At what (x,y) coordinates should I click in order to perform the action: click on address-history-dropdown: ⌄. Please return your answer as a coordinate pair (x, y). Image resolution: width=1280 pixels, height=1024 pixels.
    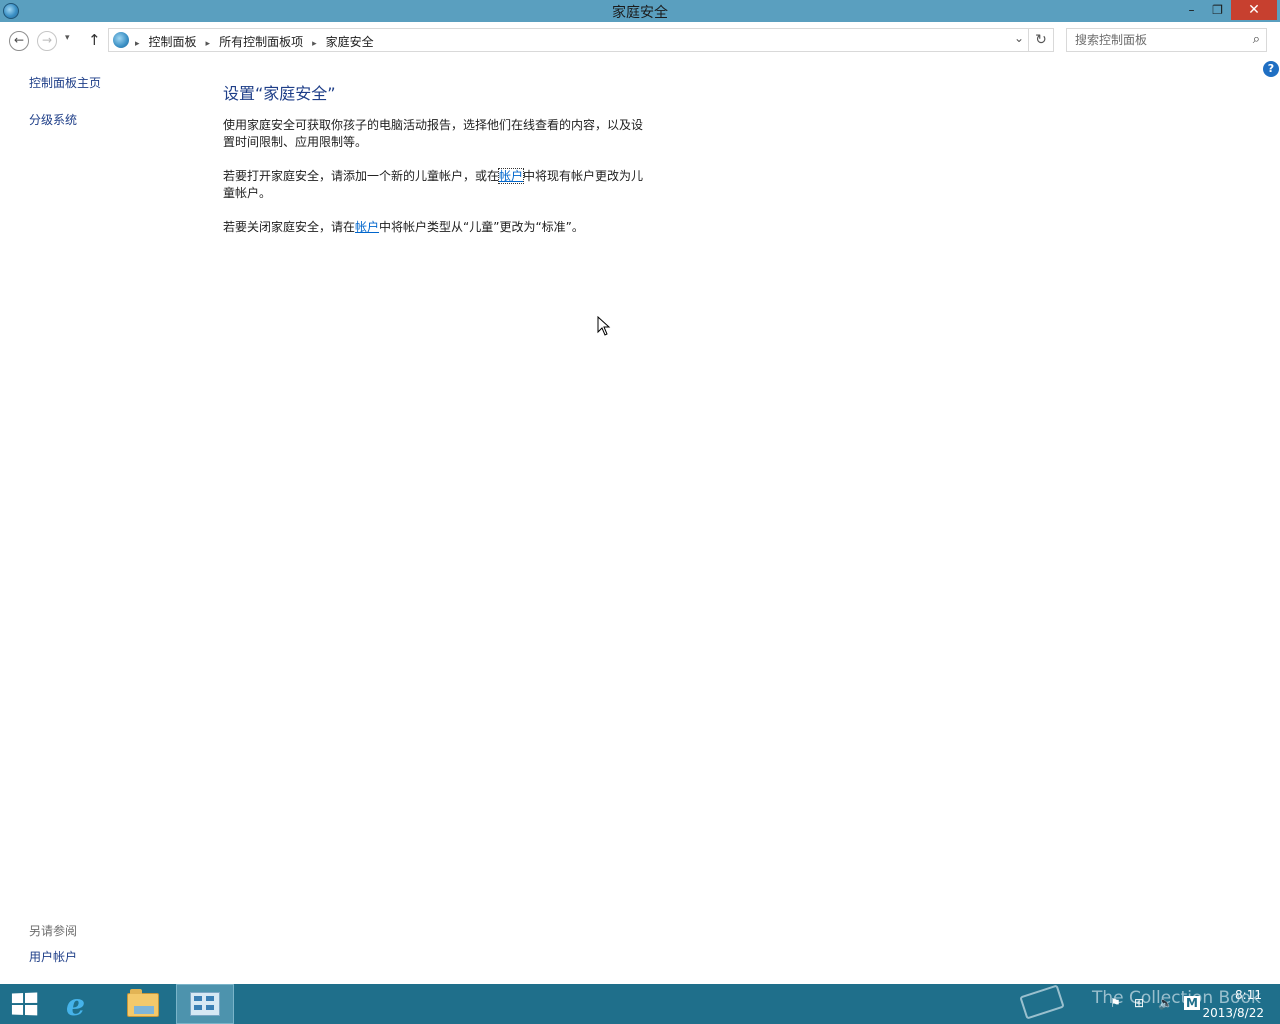
    Looking at the image, I should click on (1019, 38).